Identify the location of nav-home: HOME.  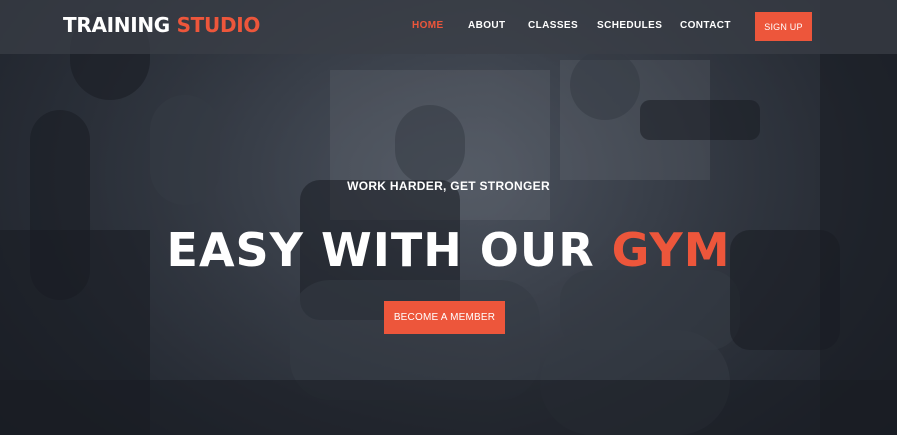
(428, 25).